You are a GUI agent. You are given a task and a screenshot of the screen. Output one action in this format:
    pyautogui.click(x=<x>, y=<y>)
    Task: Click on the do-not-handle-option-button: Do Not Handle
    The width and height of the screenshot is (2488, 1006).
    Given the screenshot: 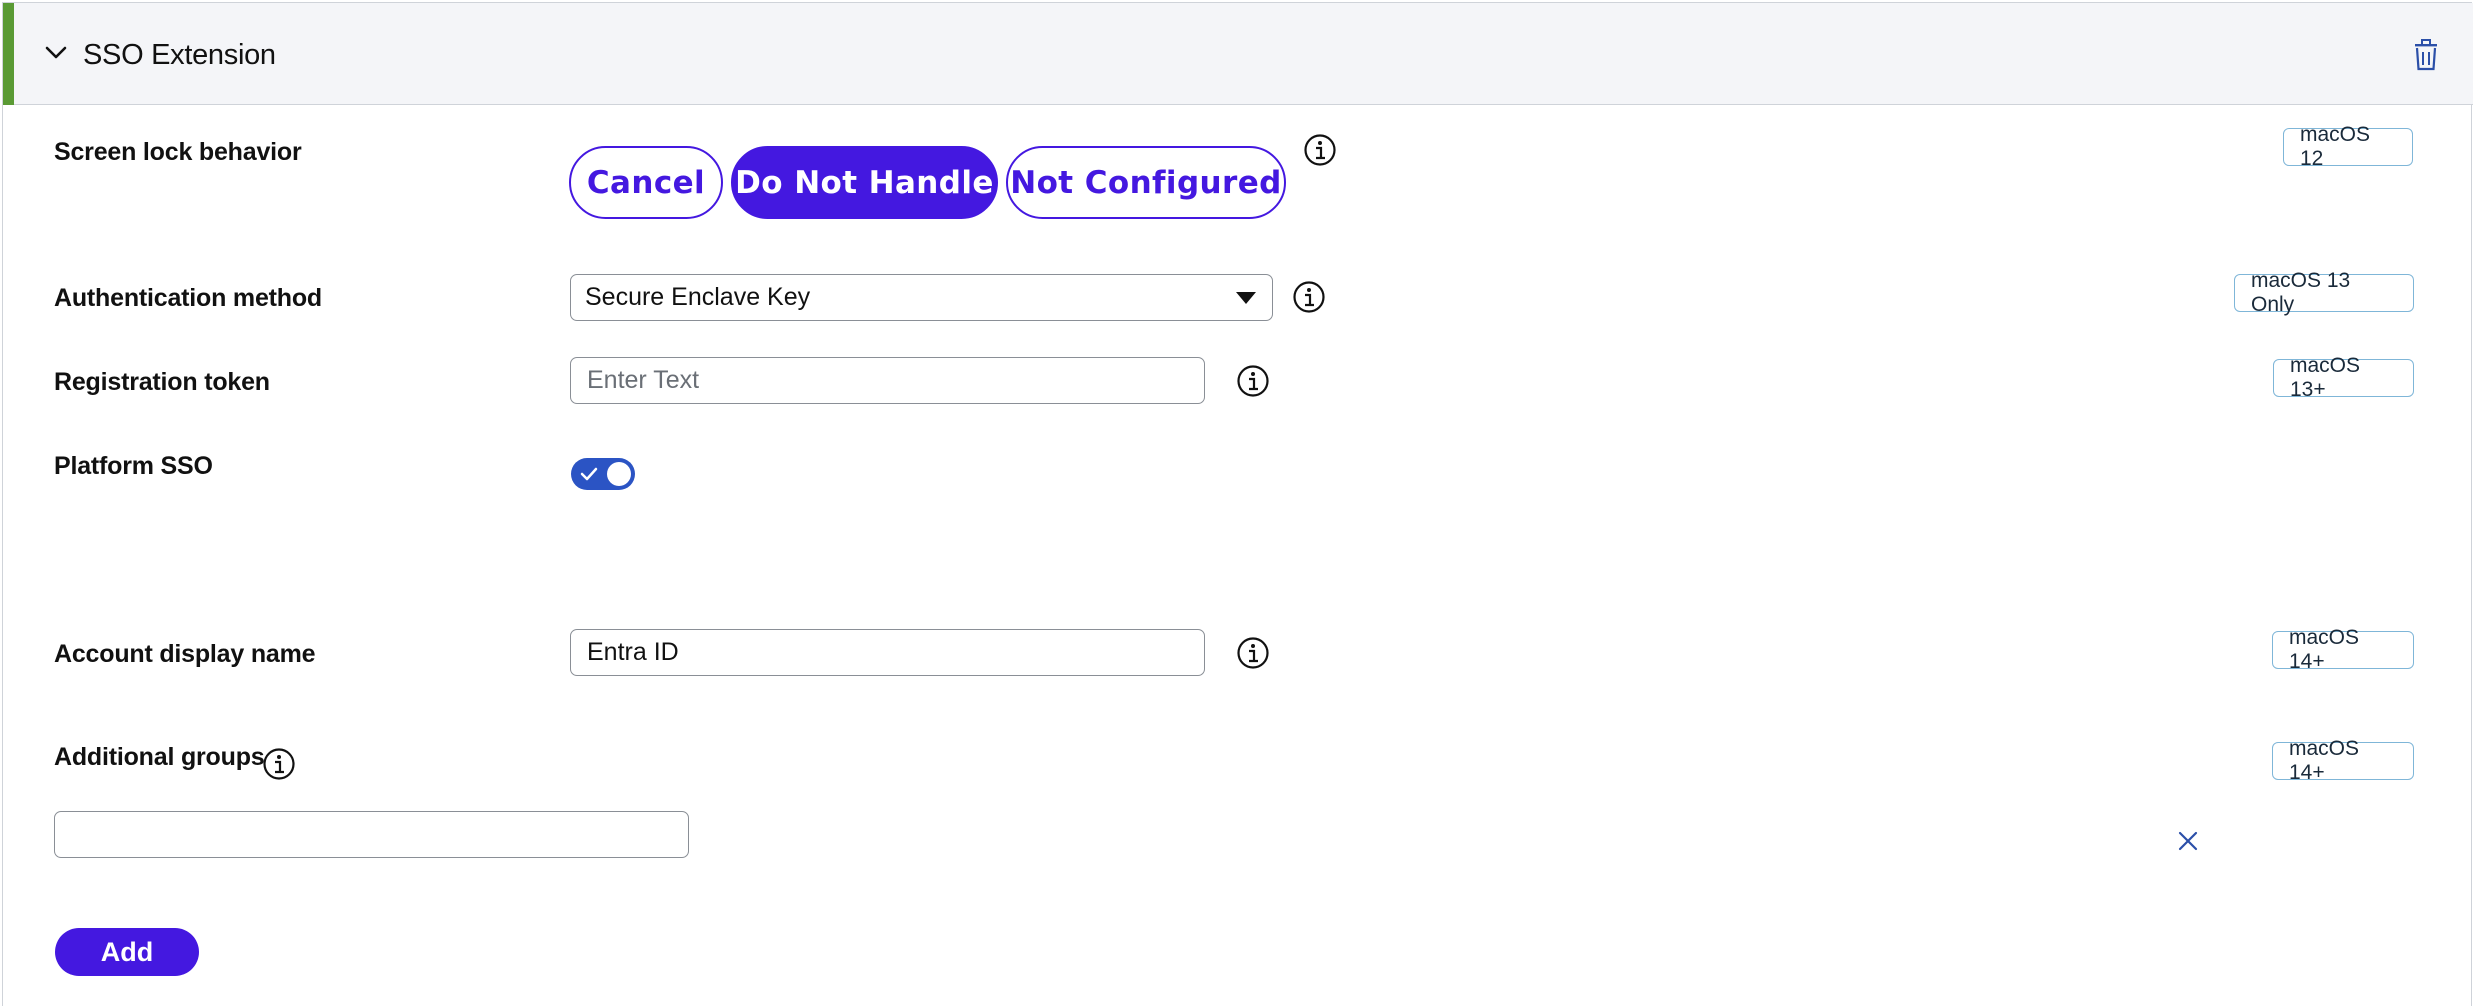 What is the action you would take?
    pyautogui.click(x=864, y=182)
    